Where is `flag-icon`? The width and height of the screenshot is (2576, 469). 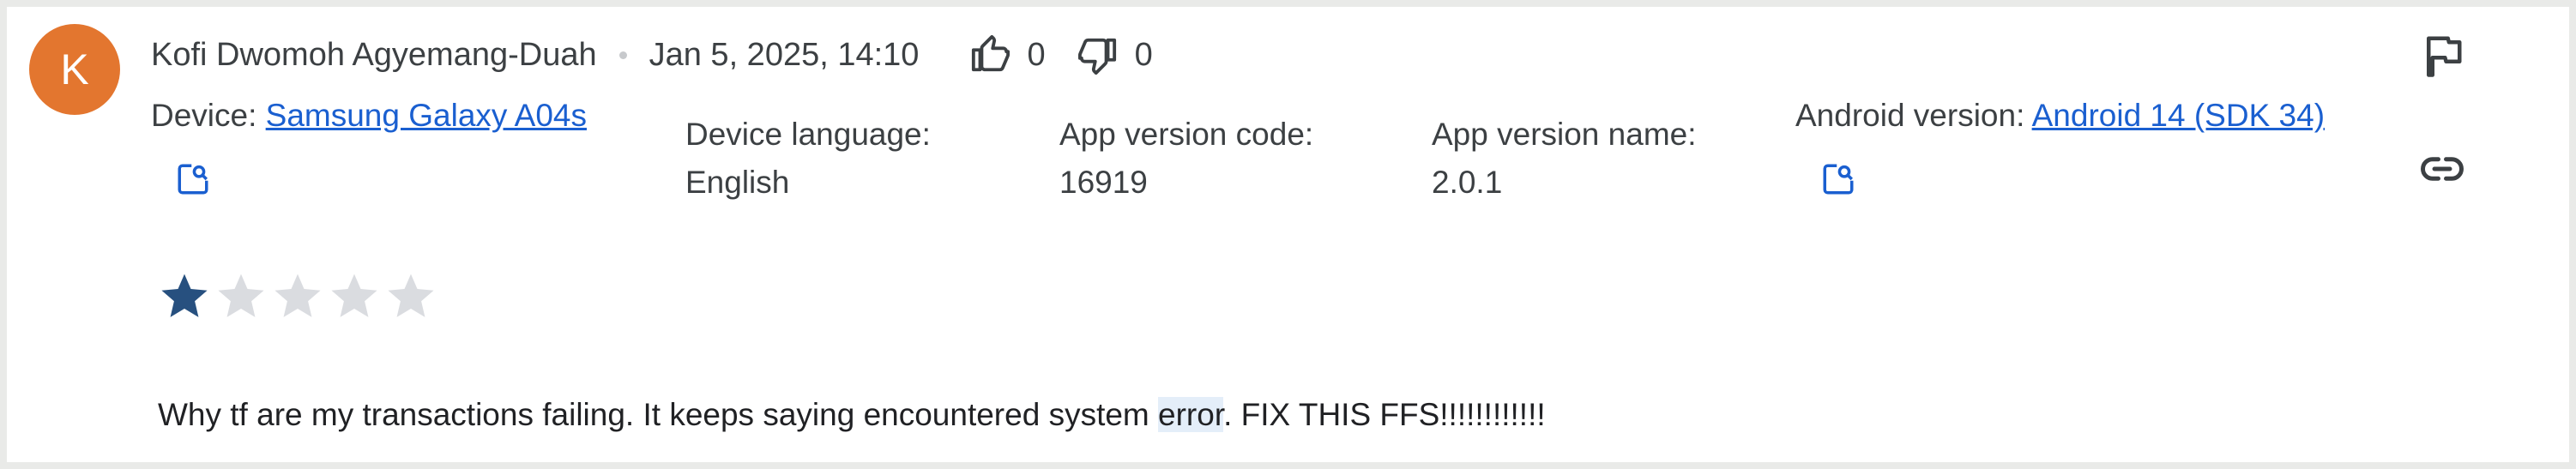 flag-icon is located at coordinates (2442, 56).